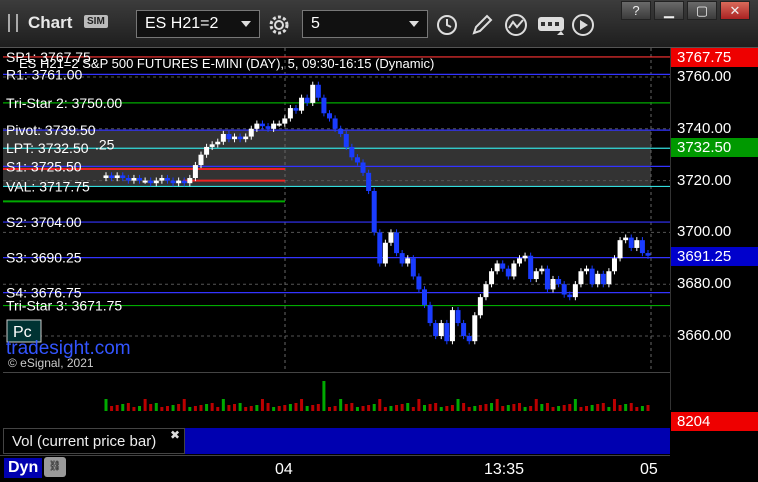 The width and height of the screenshot is (758, 482). I want to click on clock-button, so click(447, 25).